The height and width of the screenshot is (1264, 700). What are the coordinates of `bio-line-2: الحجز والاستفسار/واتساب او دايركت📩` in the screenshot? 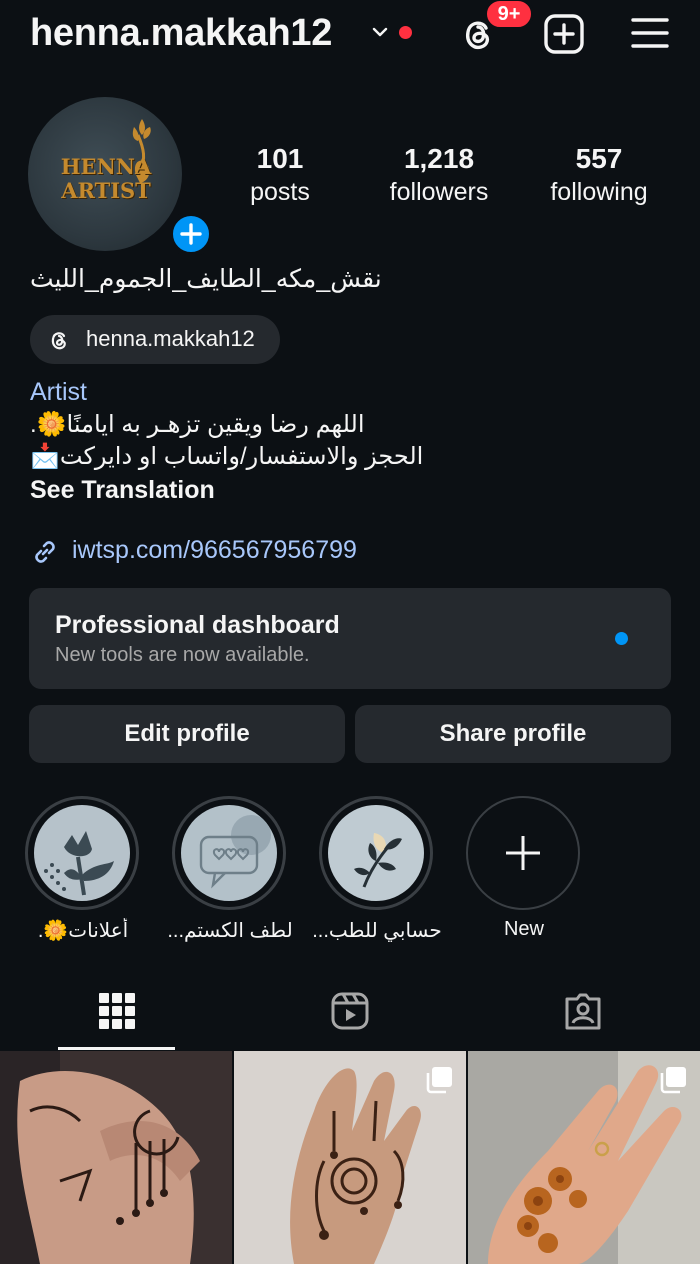 It's located at (227, 456).